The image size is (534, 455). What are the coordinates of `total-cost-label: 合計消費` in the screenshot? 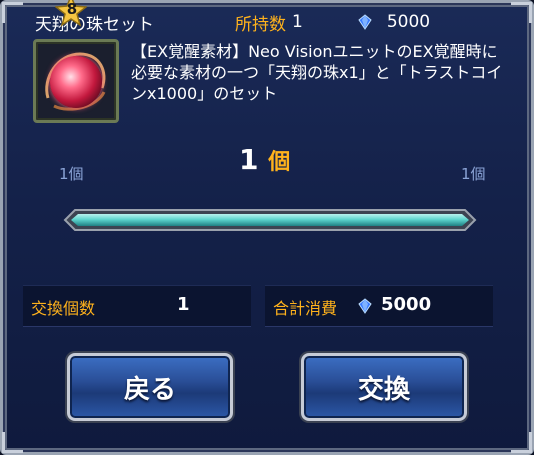 It's located at (305, 308).